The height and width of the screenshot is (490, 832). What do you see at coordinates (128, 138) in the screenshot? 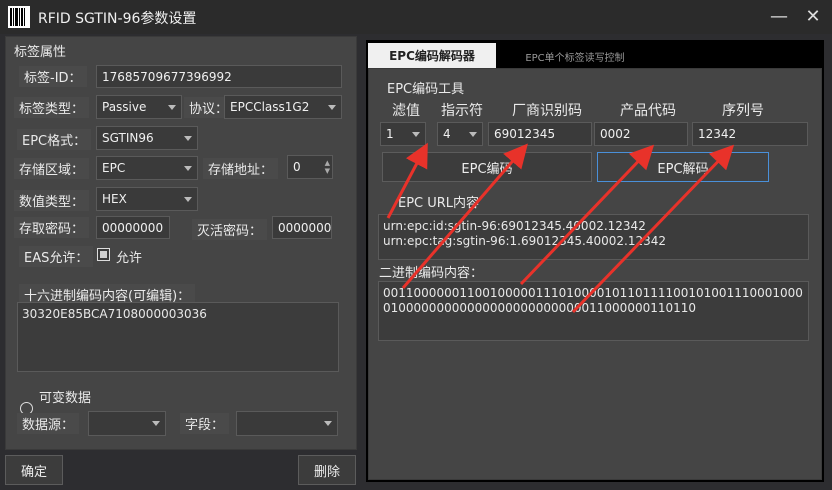
I see `epc-format-value: SGTIN96` at bounding box center [128, 138].